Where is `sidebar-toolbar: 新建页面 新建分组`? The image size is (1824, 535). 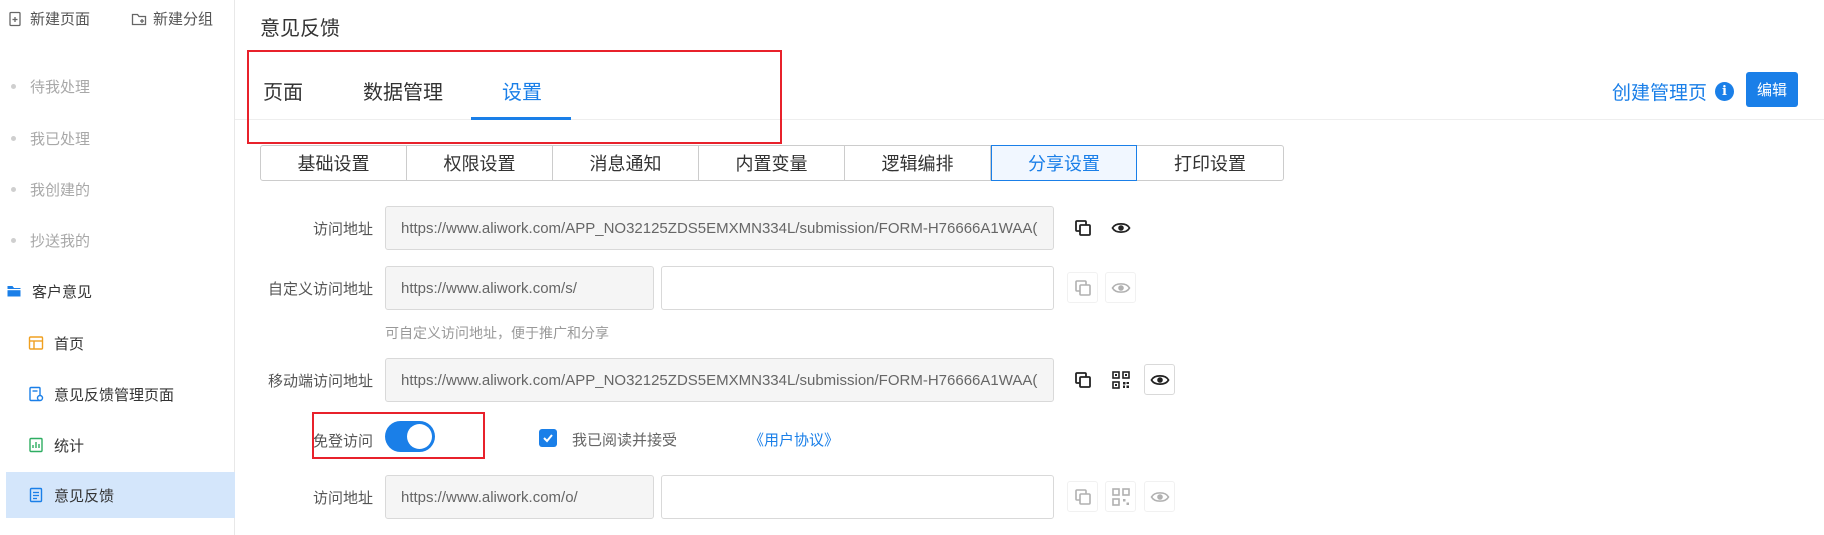
sidebar-toolbar: 新建页面 新建分组 is located at coordinates (117, 19).